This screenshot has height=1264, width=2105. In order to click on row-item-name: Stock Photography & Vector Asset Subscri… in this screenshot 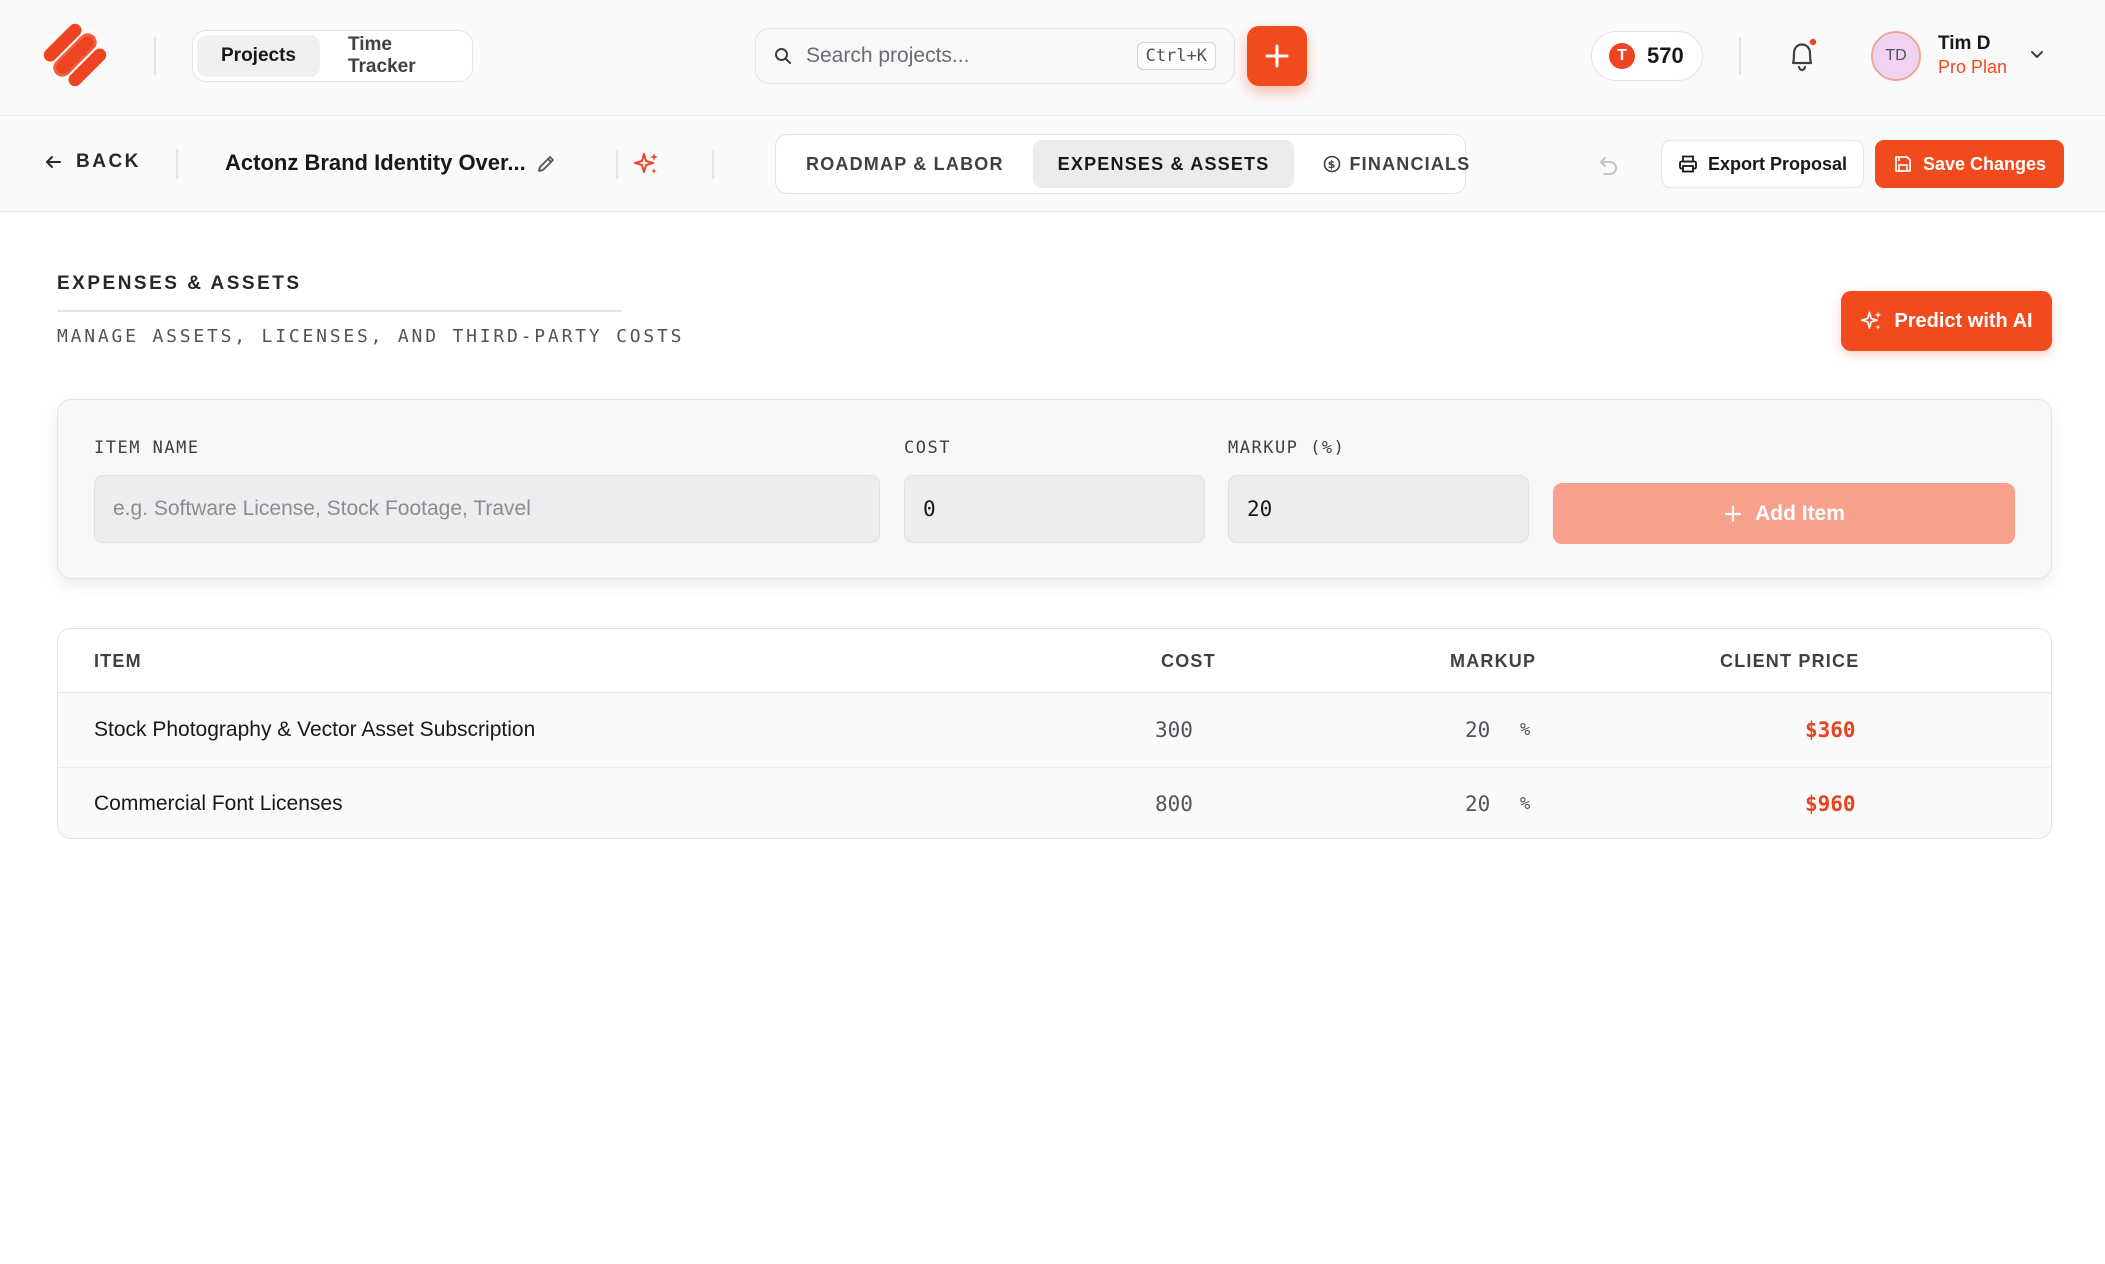, I will do `click(315, 729)`.